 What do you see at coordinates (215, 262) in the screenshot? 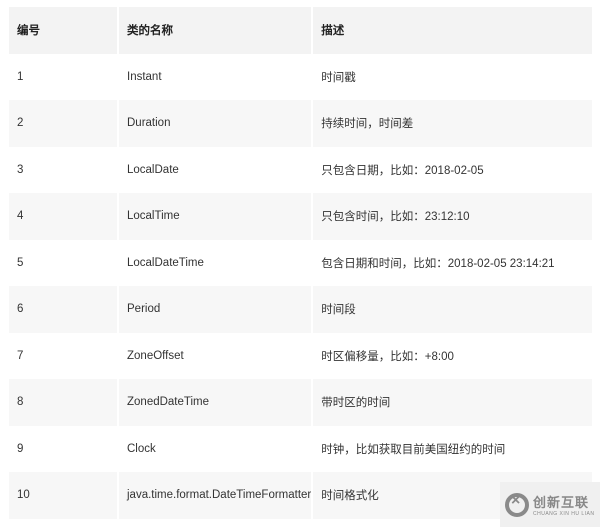
I see `cell-class-name: LocalDateTime` at bounding box center [215, 262].